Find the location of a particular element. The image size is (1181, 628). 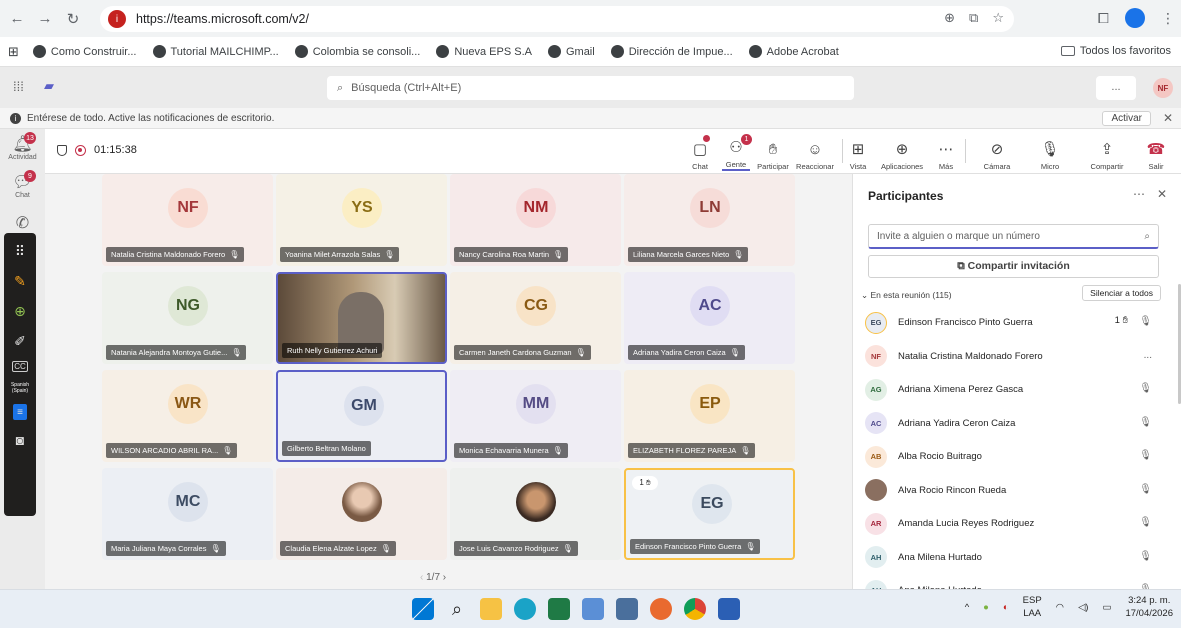

extensions-icon: ⧠ is located at coordinates (1103, 18).